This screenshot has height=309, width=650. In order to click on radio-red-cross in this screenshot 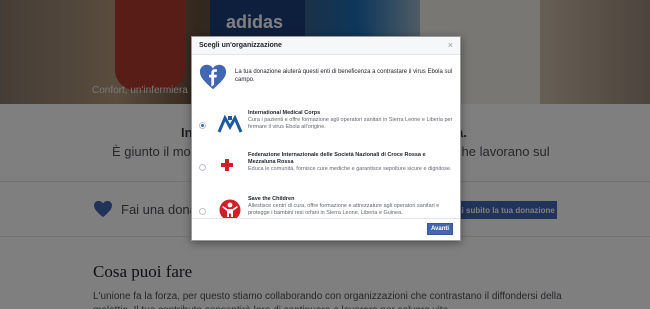, I will do `click(202, 167)`.